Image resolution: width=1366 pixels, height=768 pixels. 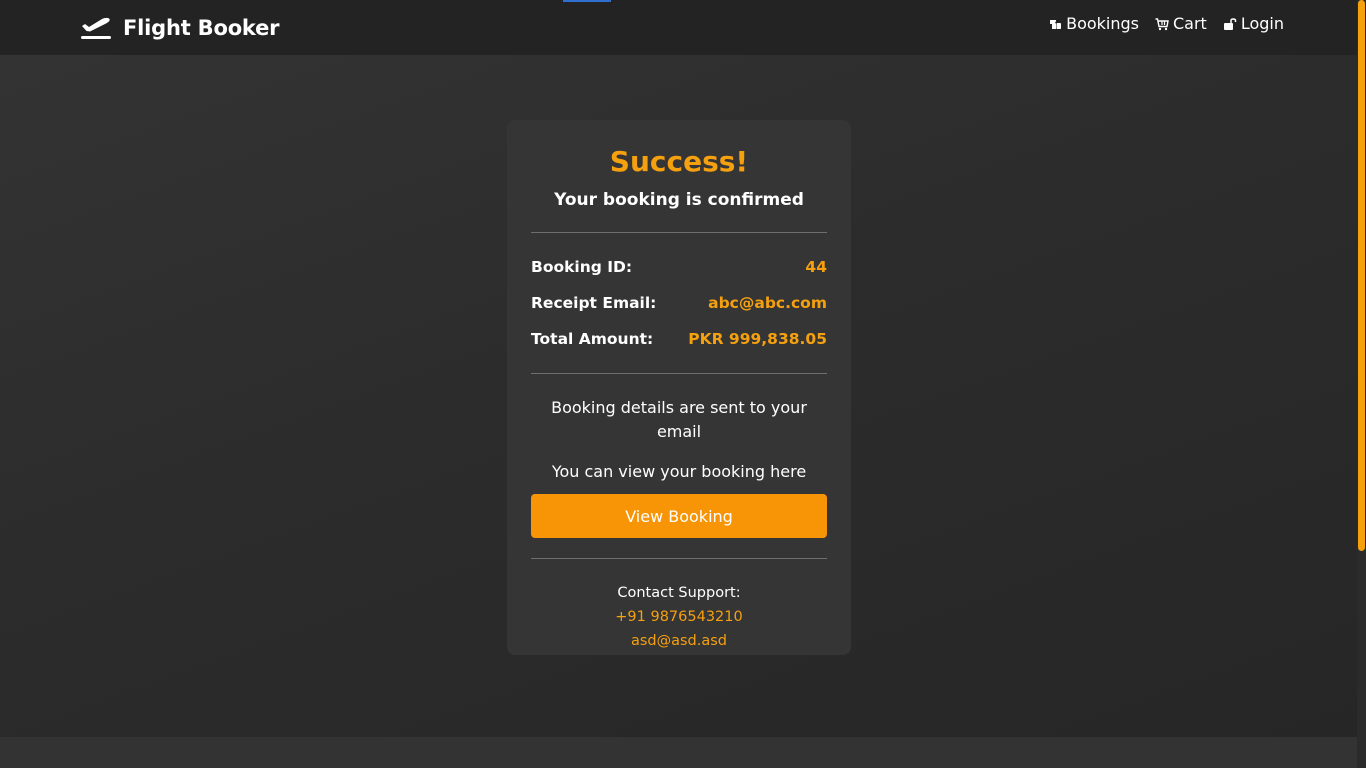 What do you see at coordinates (1162, 23) in the screenshot?
I see `cart-icon` at bounding box center [1162, 23].